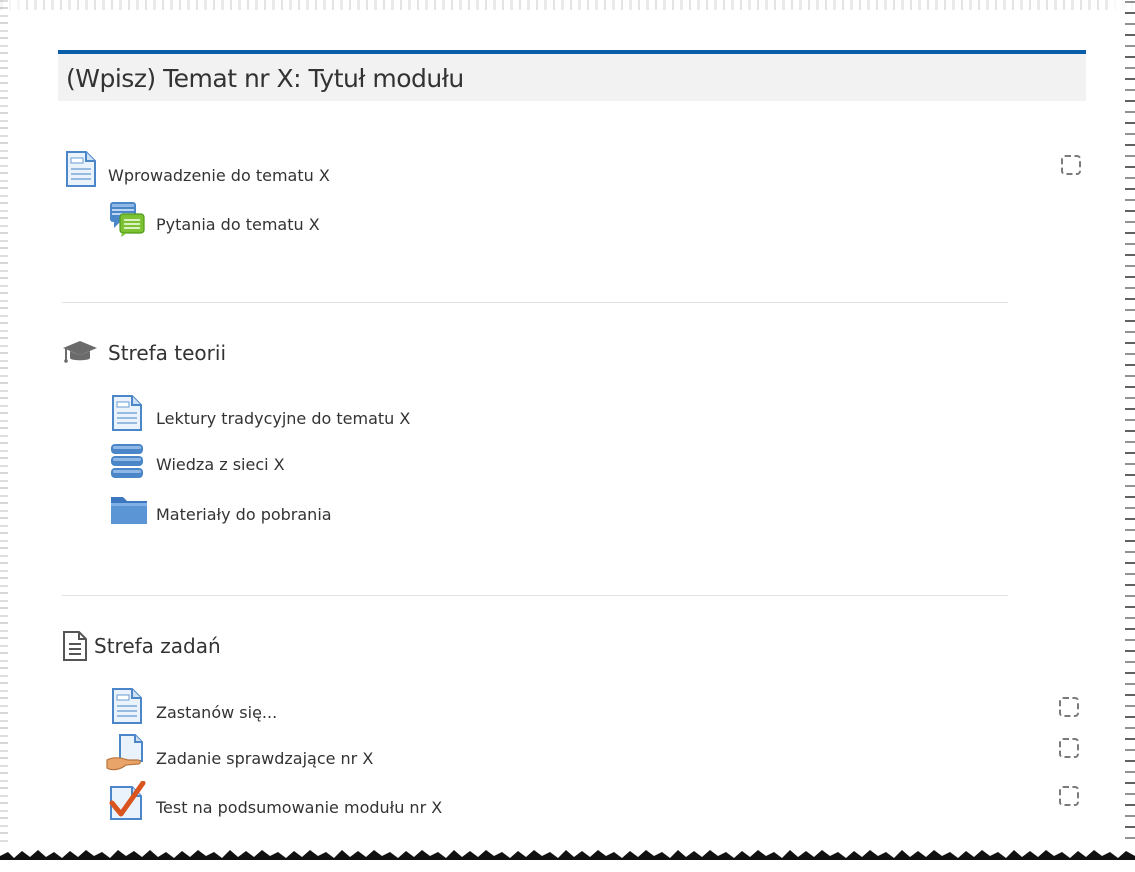 Image resolution: width=1135 pixels, height=872 pixels. What do you see at coordinates (127, 461) in the screenshot?
I see `database-icon` at bounding box center [127, 461].